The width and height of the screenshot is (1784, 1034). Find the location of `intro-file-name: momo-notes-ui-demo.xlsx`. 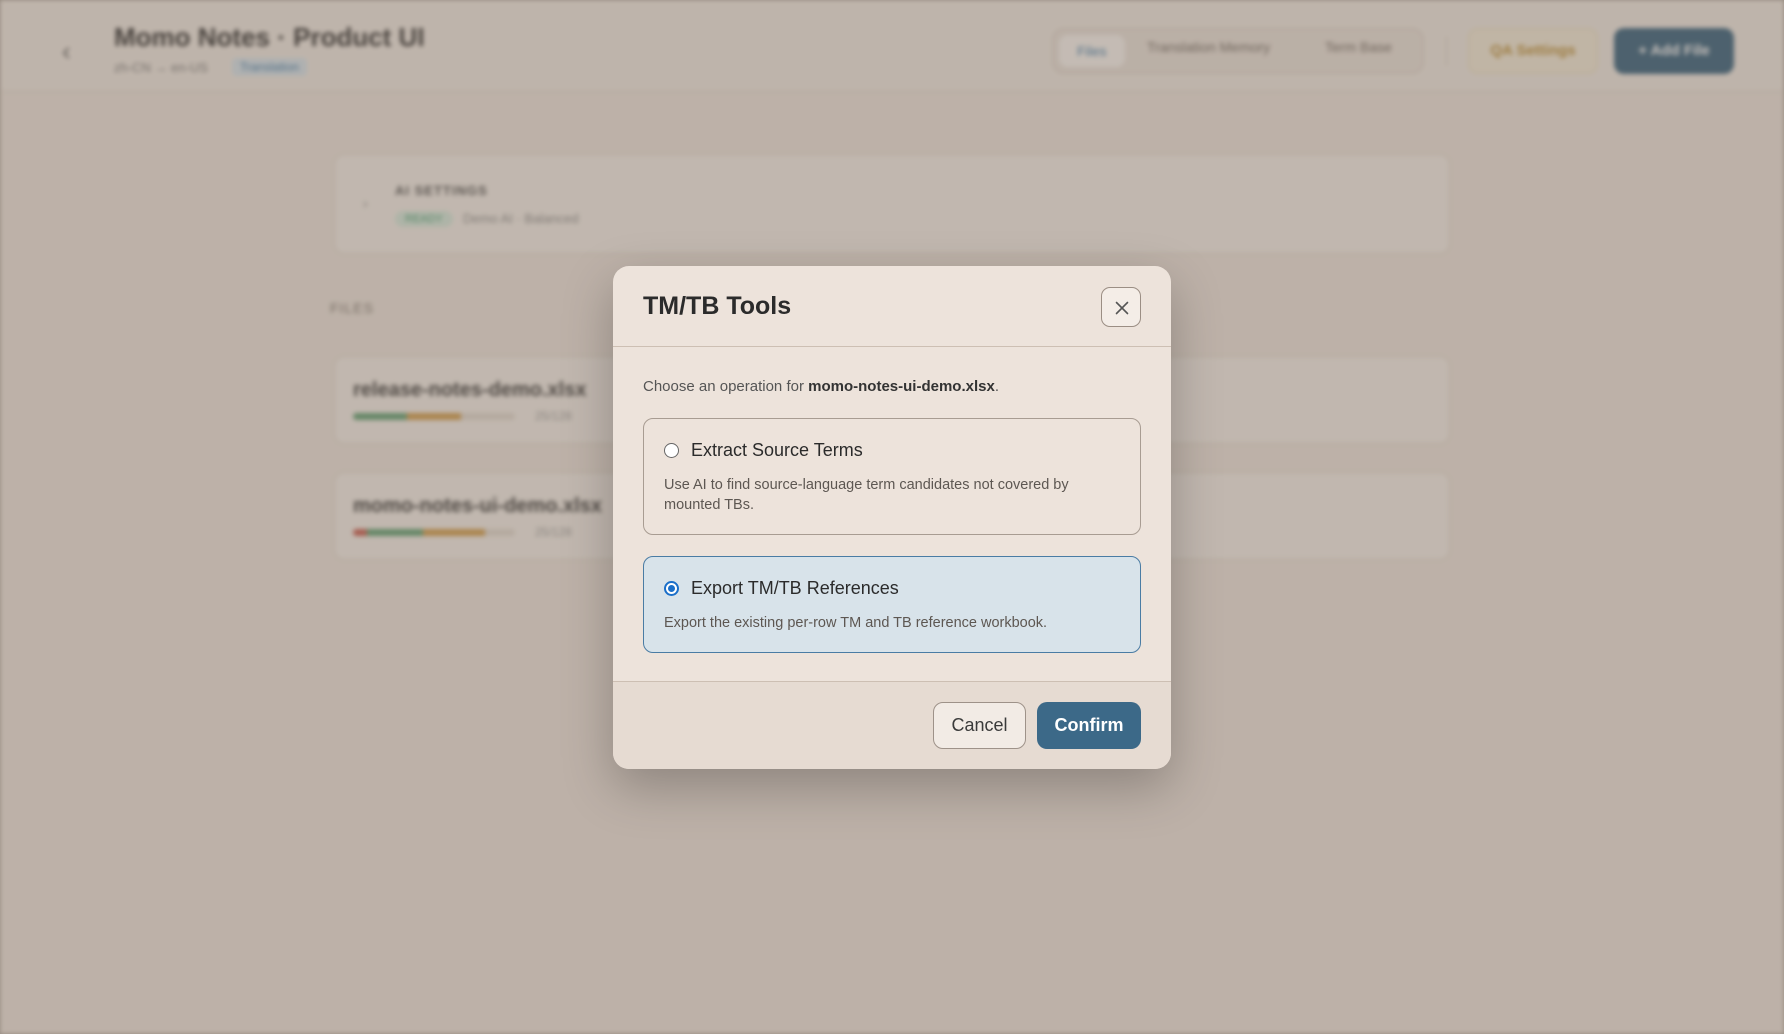

intro-file-name: momo-notes-ui-demo.xlsx is located at coordinates (901, 386).